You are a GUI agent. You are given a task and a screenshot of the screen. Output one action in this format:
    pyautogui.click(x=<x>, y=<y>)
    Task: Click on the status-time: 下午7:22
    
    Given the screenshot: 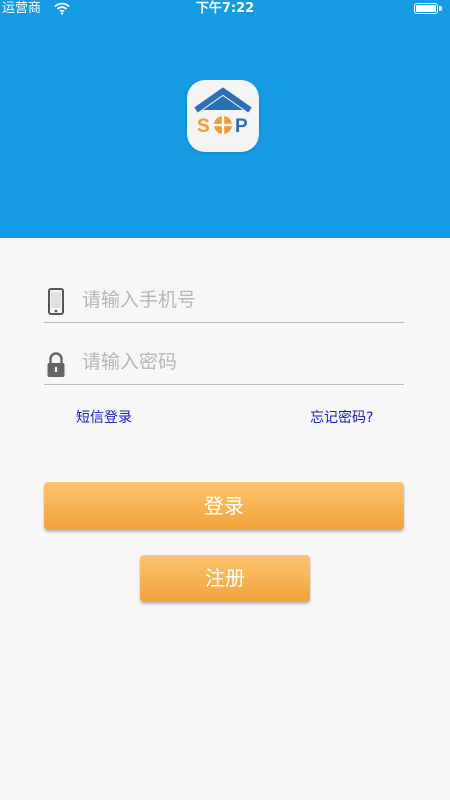 What is the action you would take?
    pyautogui.click(x=225, y=8)
    